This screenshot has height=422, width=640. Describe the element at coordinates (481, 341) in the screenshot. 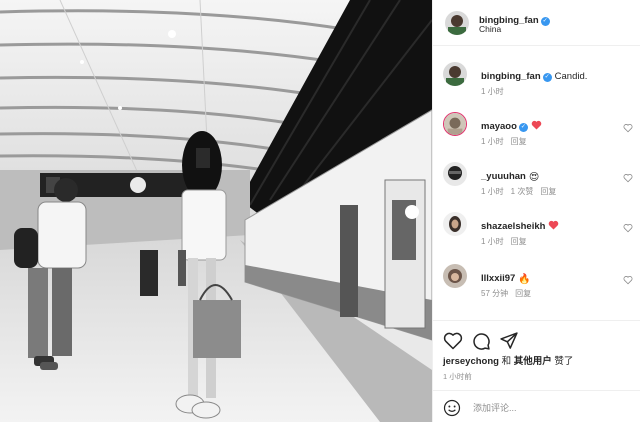

I see `comment-bubble-icon` at that location.